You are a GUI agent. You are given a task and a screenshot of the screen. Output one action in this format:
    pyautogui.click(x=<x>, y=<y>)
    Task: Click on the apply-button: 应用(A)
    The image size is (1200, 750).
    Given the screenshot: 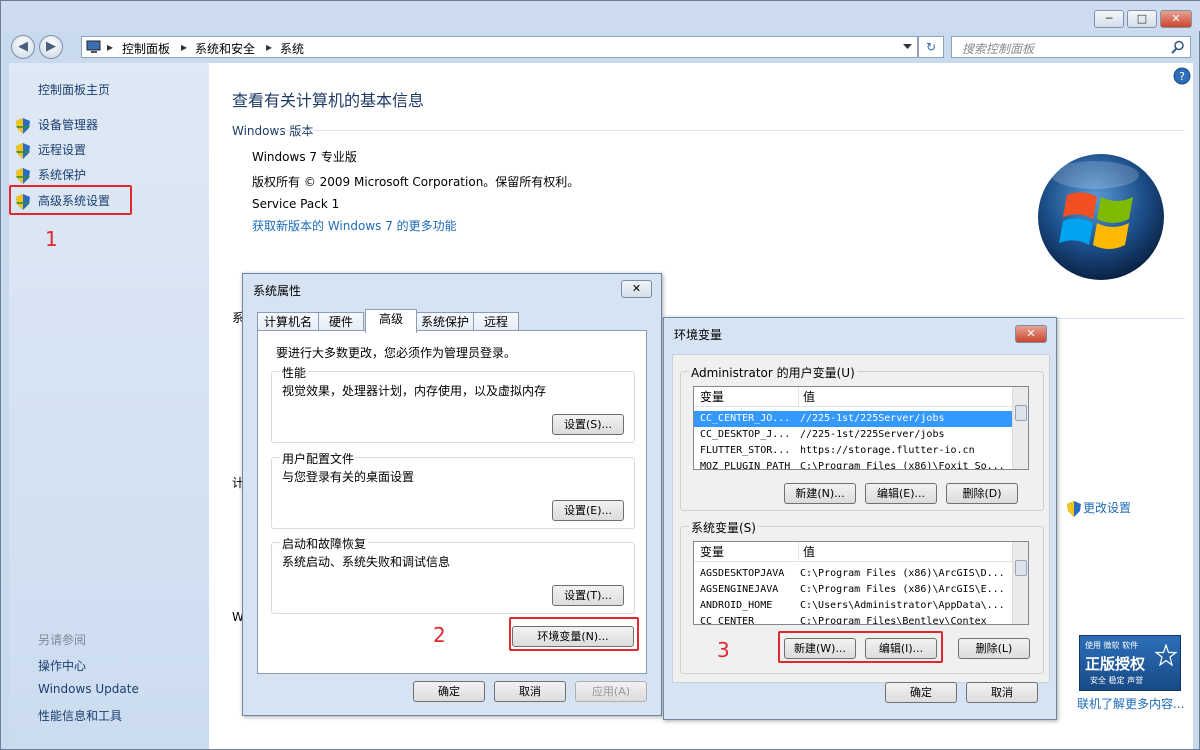 What is the action you would take?
    pyautogui.click(x=611, y=691)
    